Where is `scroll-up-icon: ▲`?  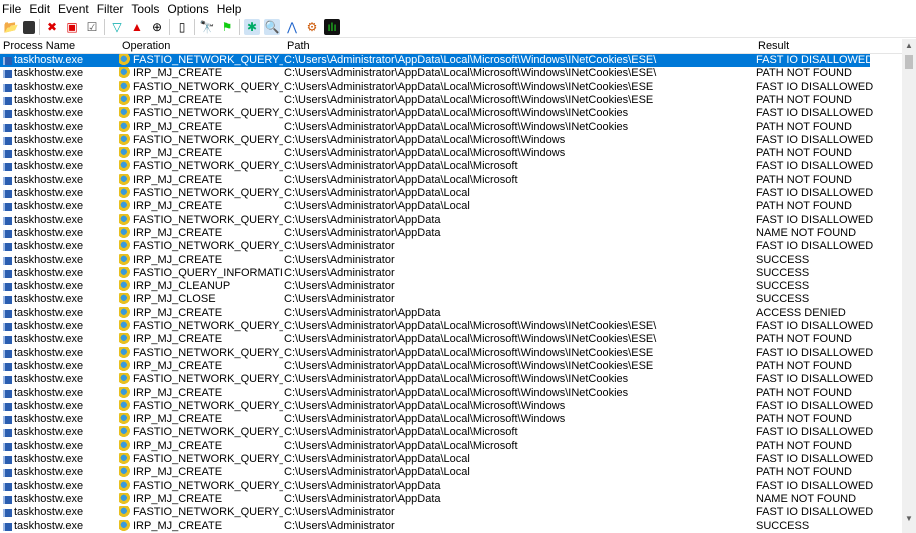 scroll-up-icon: ▲ is located at coordinates (909, 45).